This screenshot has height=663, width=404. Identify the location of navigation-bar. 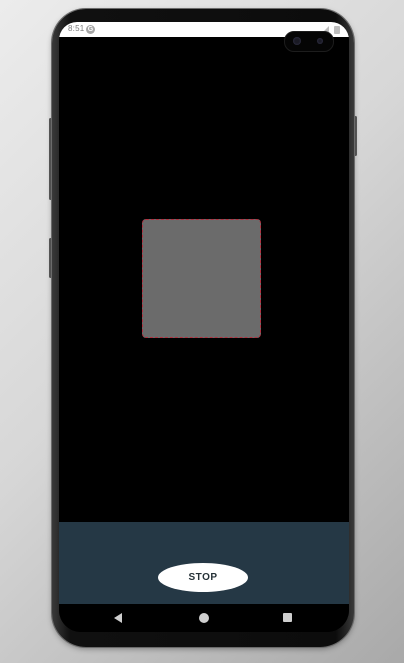
(204, 618).